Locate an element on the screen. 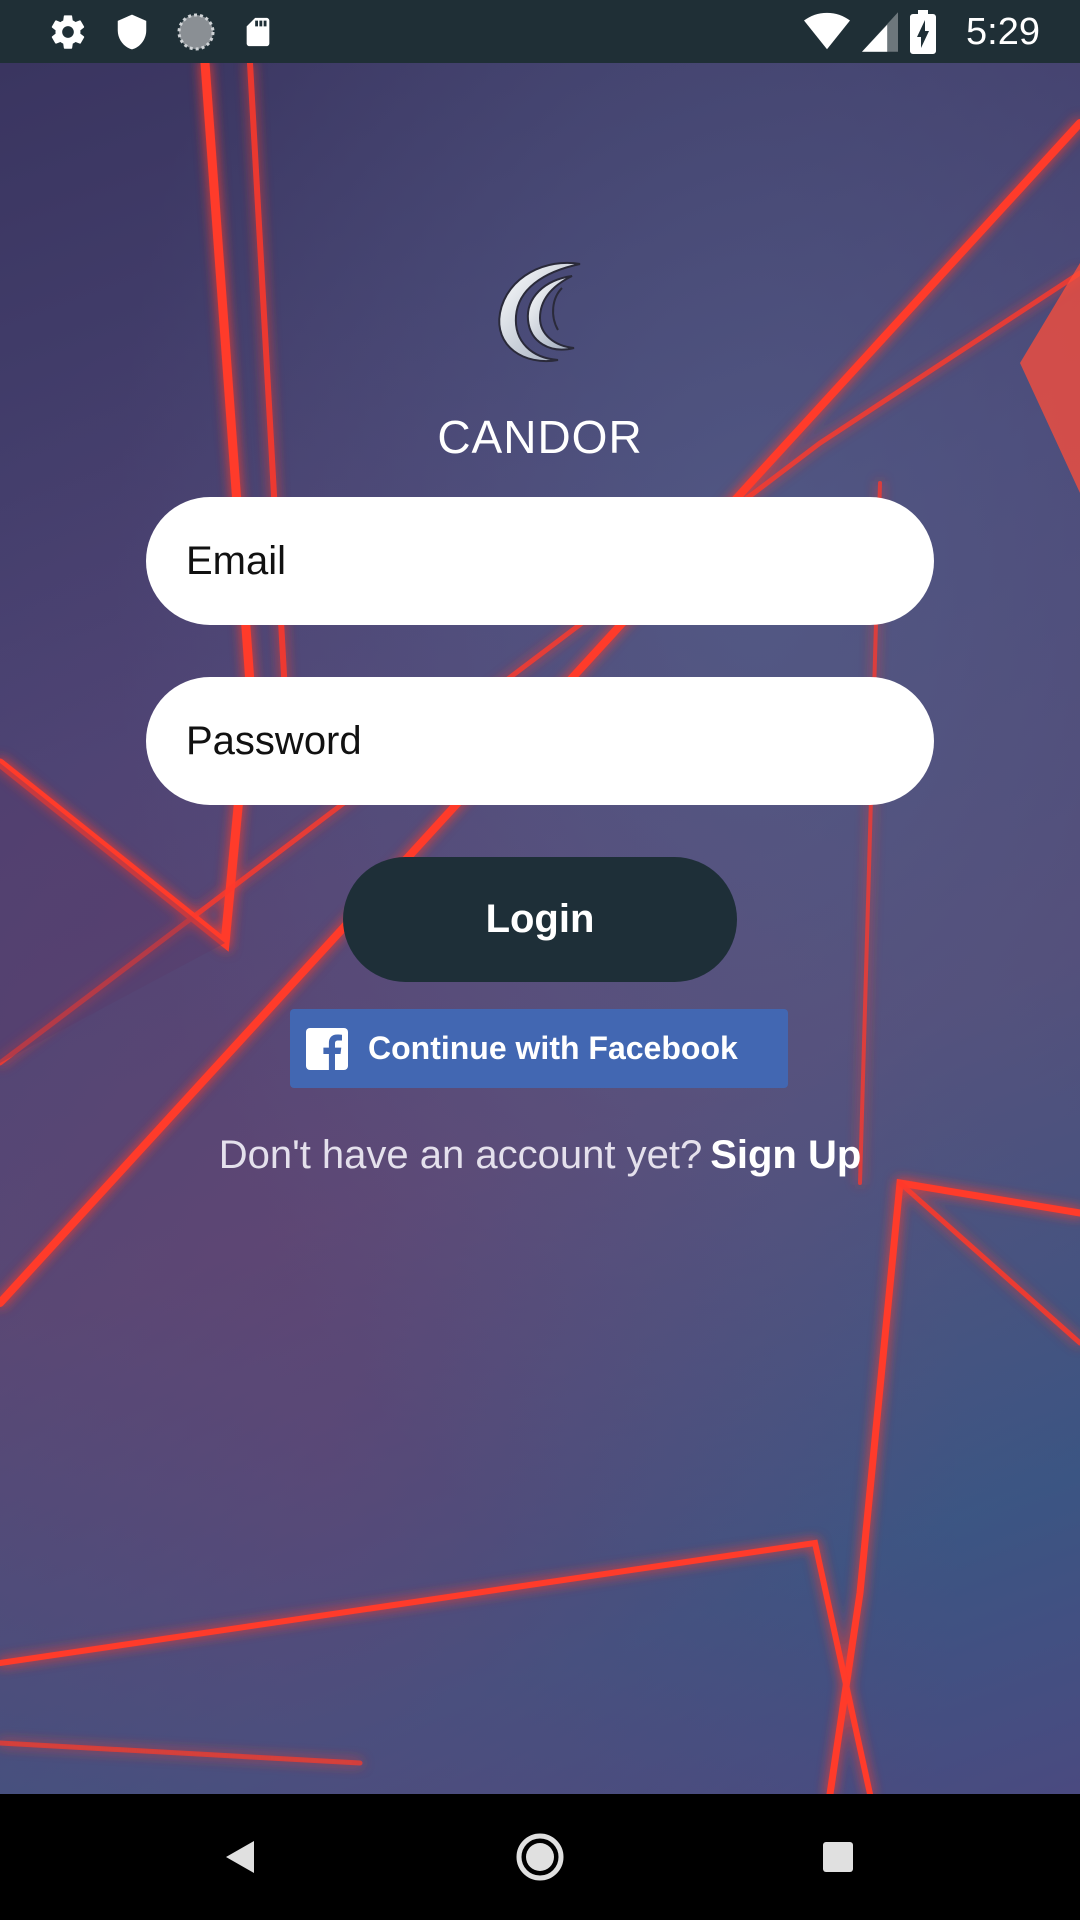 Image resolution: width=1080 pixels, height=1920 pixels. password-field is located at coordinates (540, 741).